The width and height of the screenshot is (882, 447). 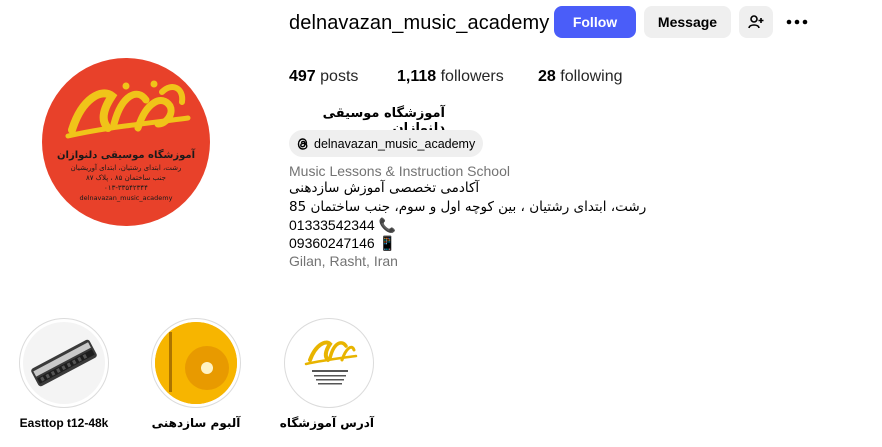 I want to click on album-thumbnail, so click(x=196, y=363).